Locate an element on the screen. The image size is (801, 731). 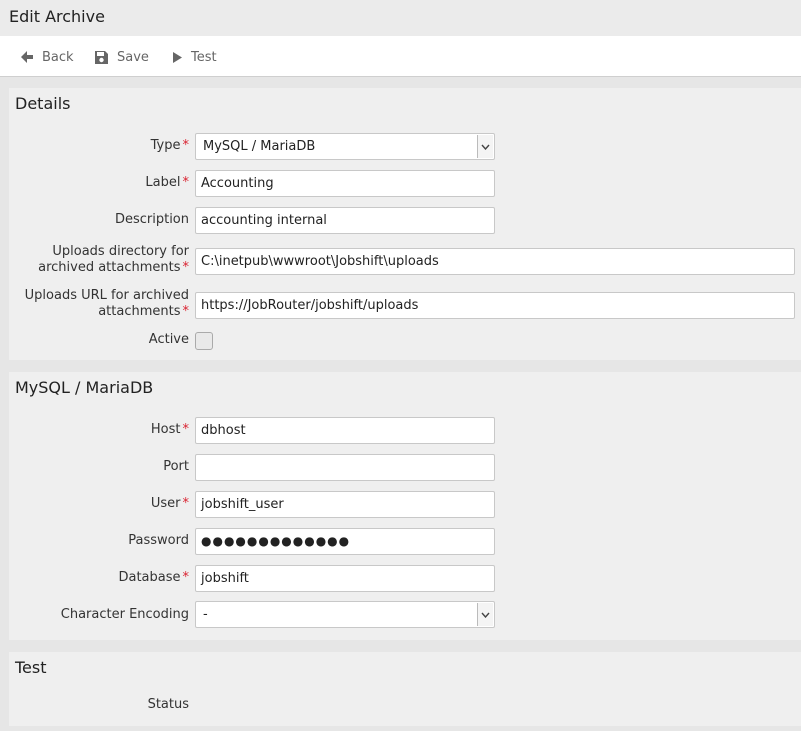
back-button: Back is located at coordinates (47, 57).